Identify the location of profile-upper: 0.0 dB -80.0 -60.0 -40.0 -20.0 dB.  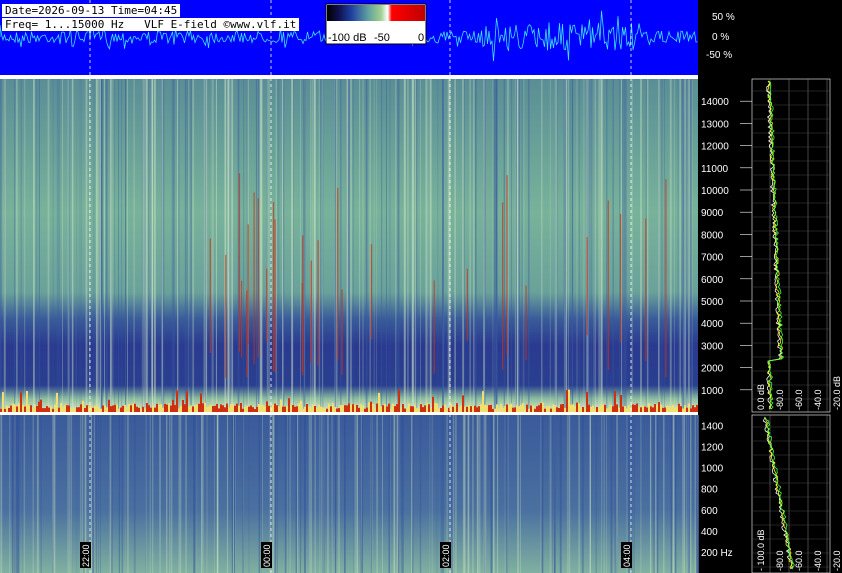
(796, 245).